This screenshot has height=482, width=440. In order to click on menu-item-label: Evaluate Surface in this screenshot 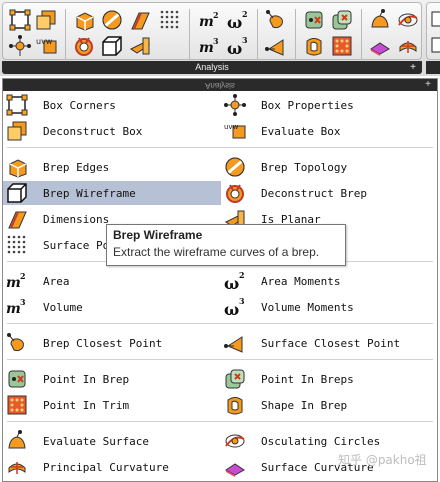, I will do `click(96, 441)`.